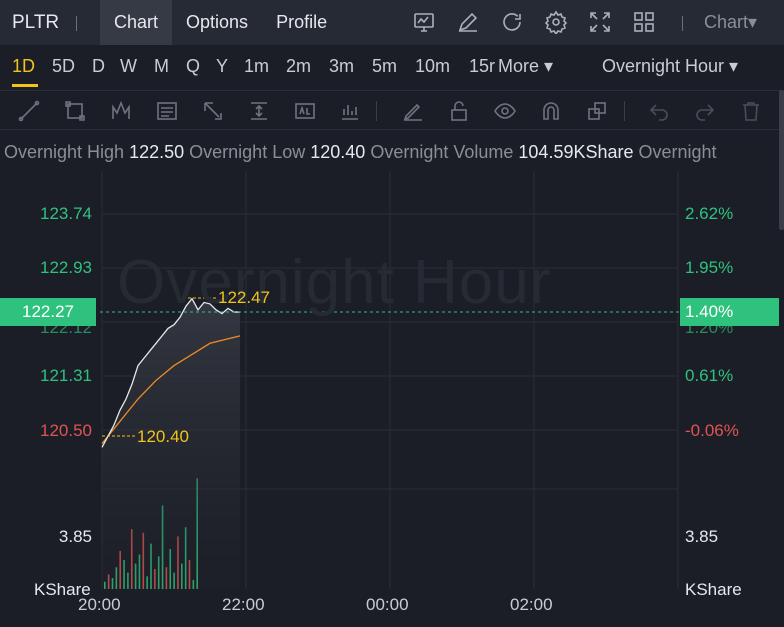  Describe the element at coordinates (505, 111) in the screenshot. I see `eye-icon` at that location.